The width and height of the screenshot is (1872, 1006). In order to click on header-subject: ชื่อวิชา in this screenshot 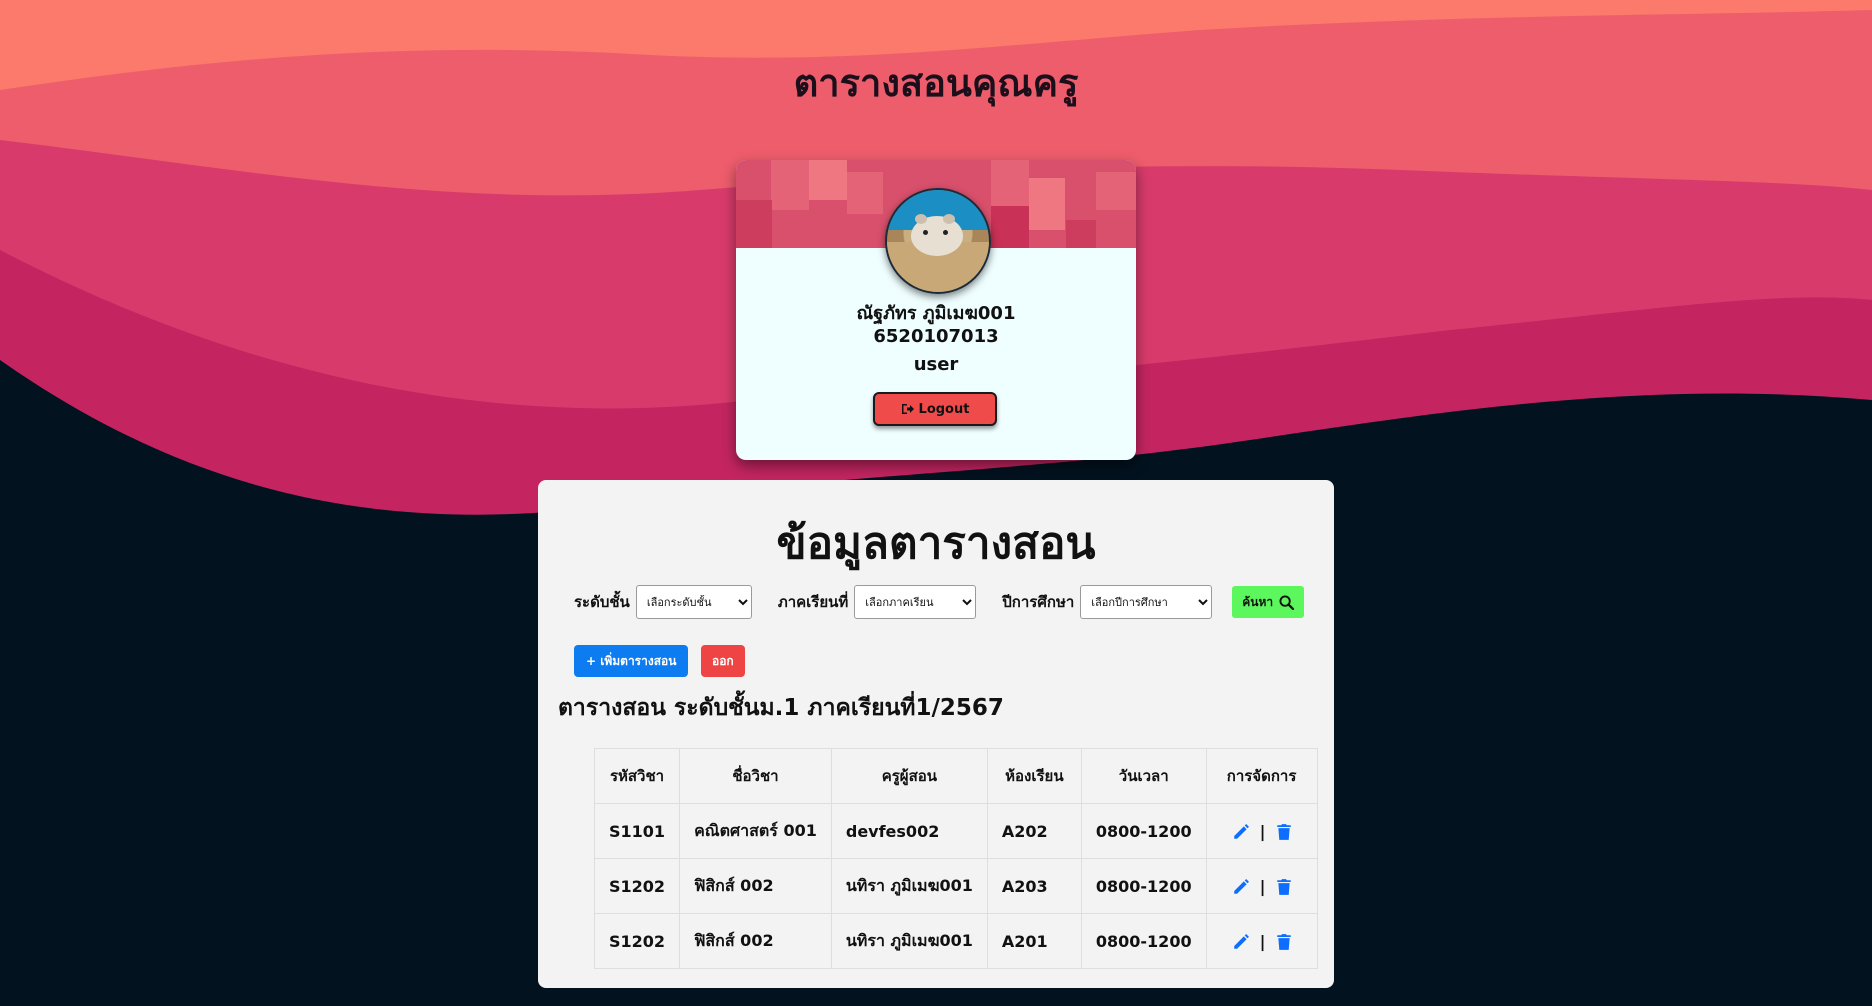, I will do `click(755, 776)`.